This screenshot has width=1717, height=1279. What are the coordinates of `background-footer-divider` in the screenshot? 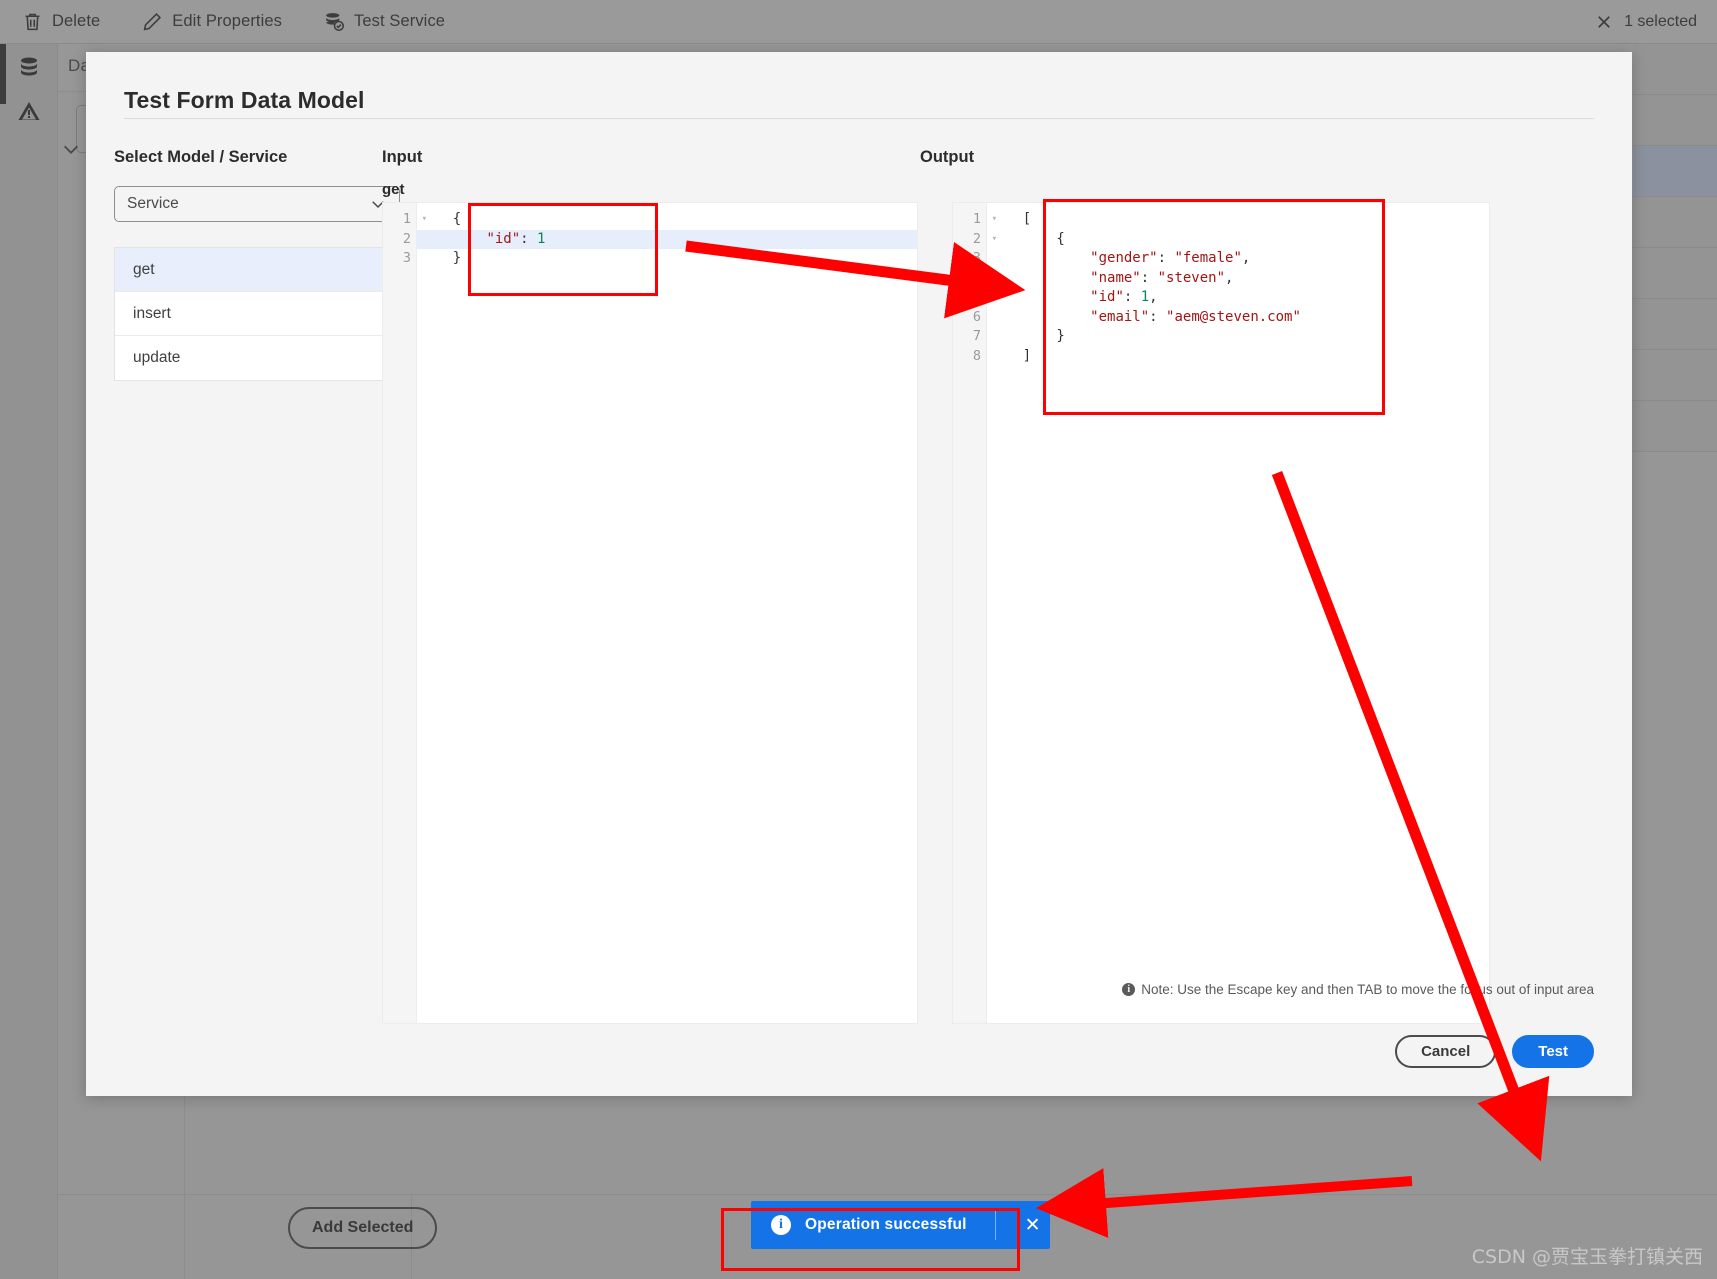 It's located at (887, 1194).